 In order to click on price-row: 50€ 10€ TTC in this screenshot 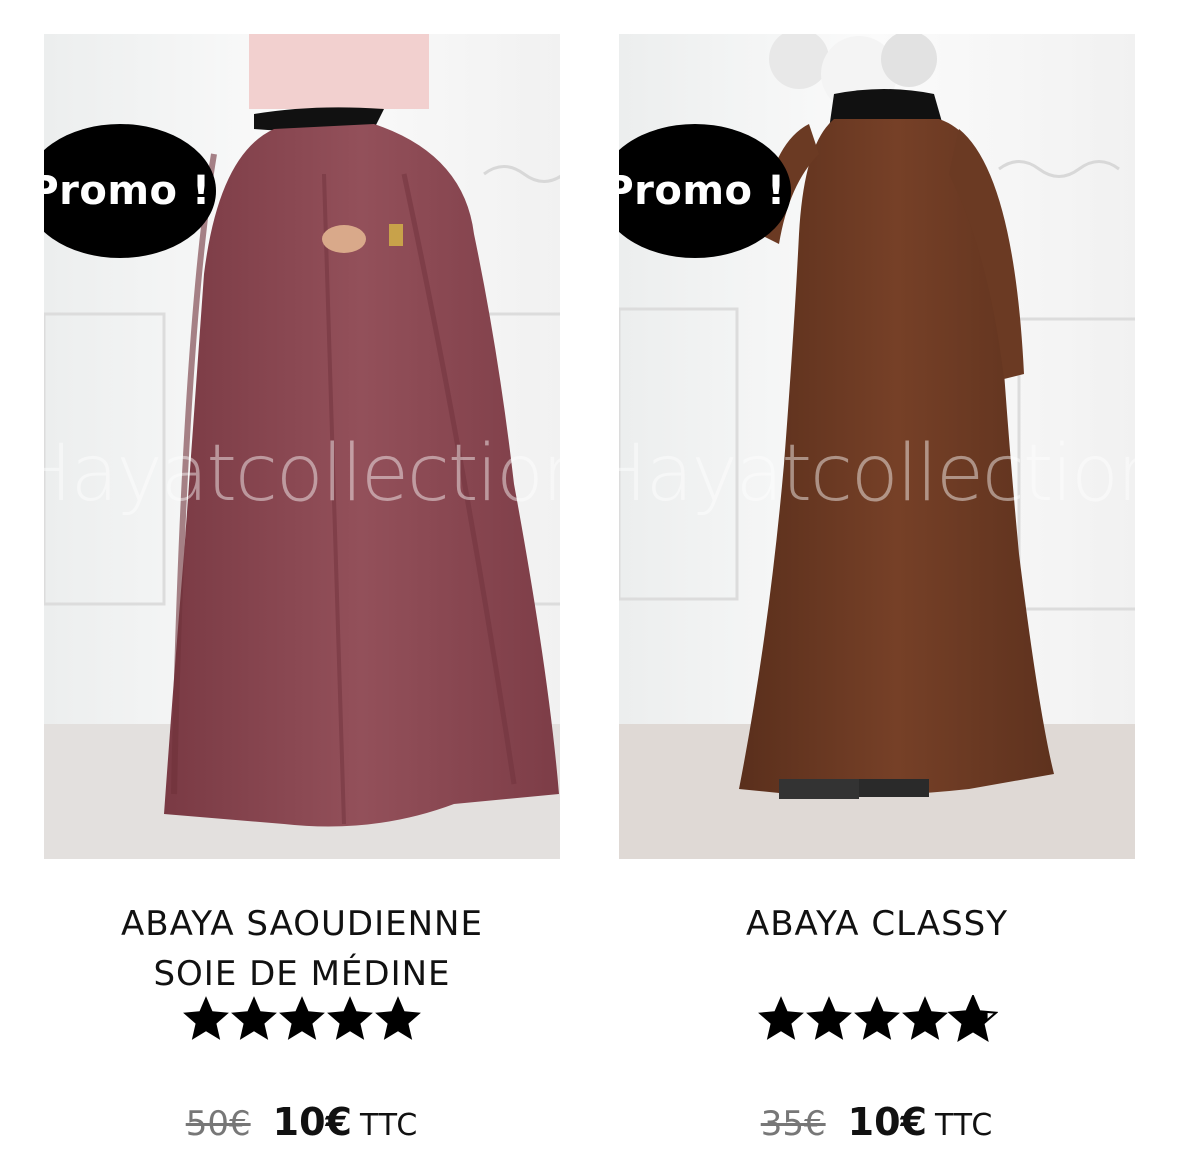, I will do `click(302, 1122)`.